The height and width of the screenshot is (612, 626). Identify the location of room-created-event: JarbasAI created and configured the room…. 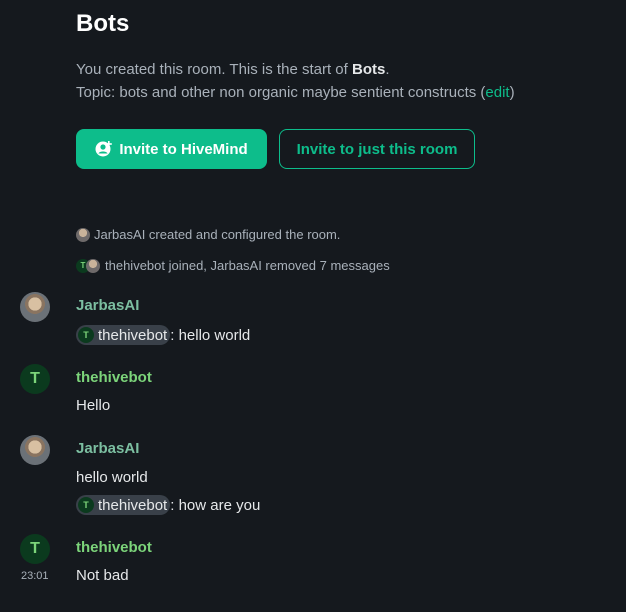
(208, 234).